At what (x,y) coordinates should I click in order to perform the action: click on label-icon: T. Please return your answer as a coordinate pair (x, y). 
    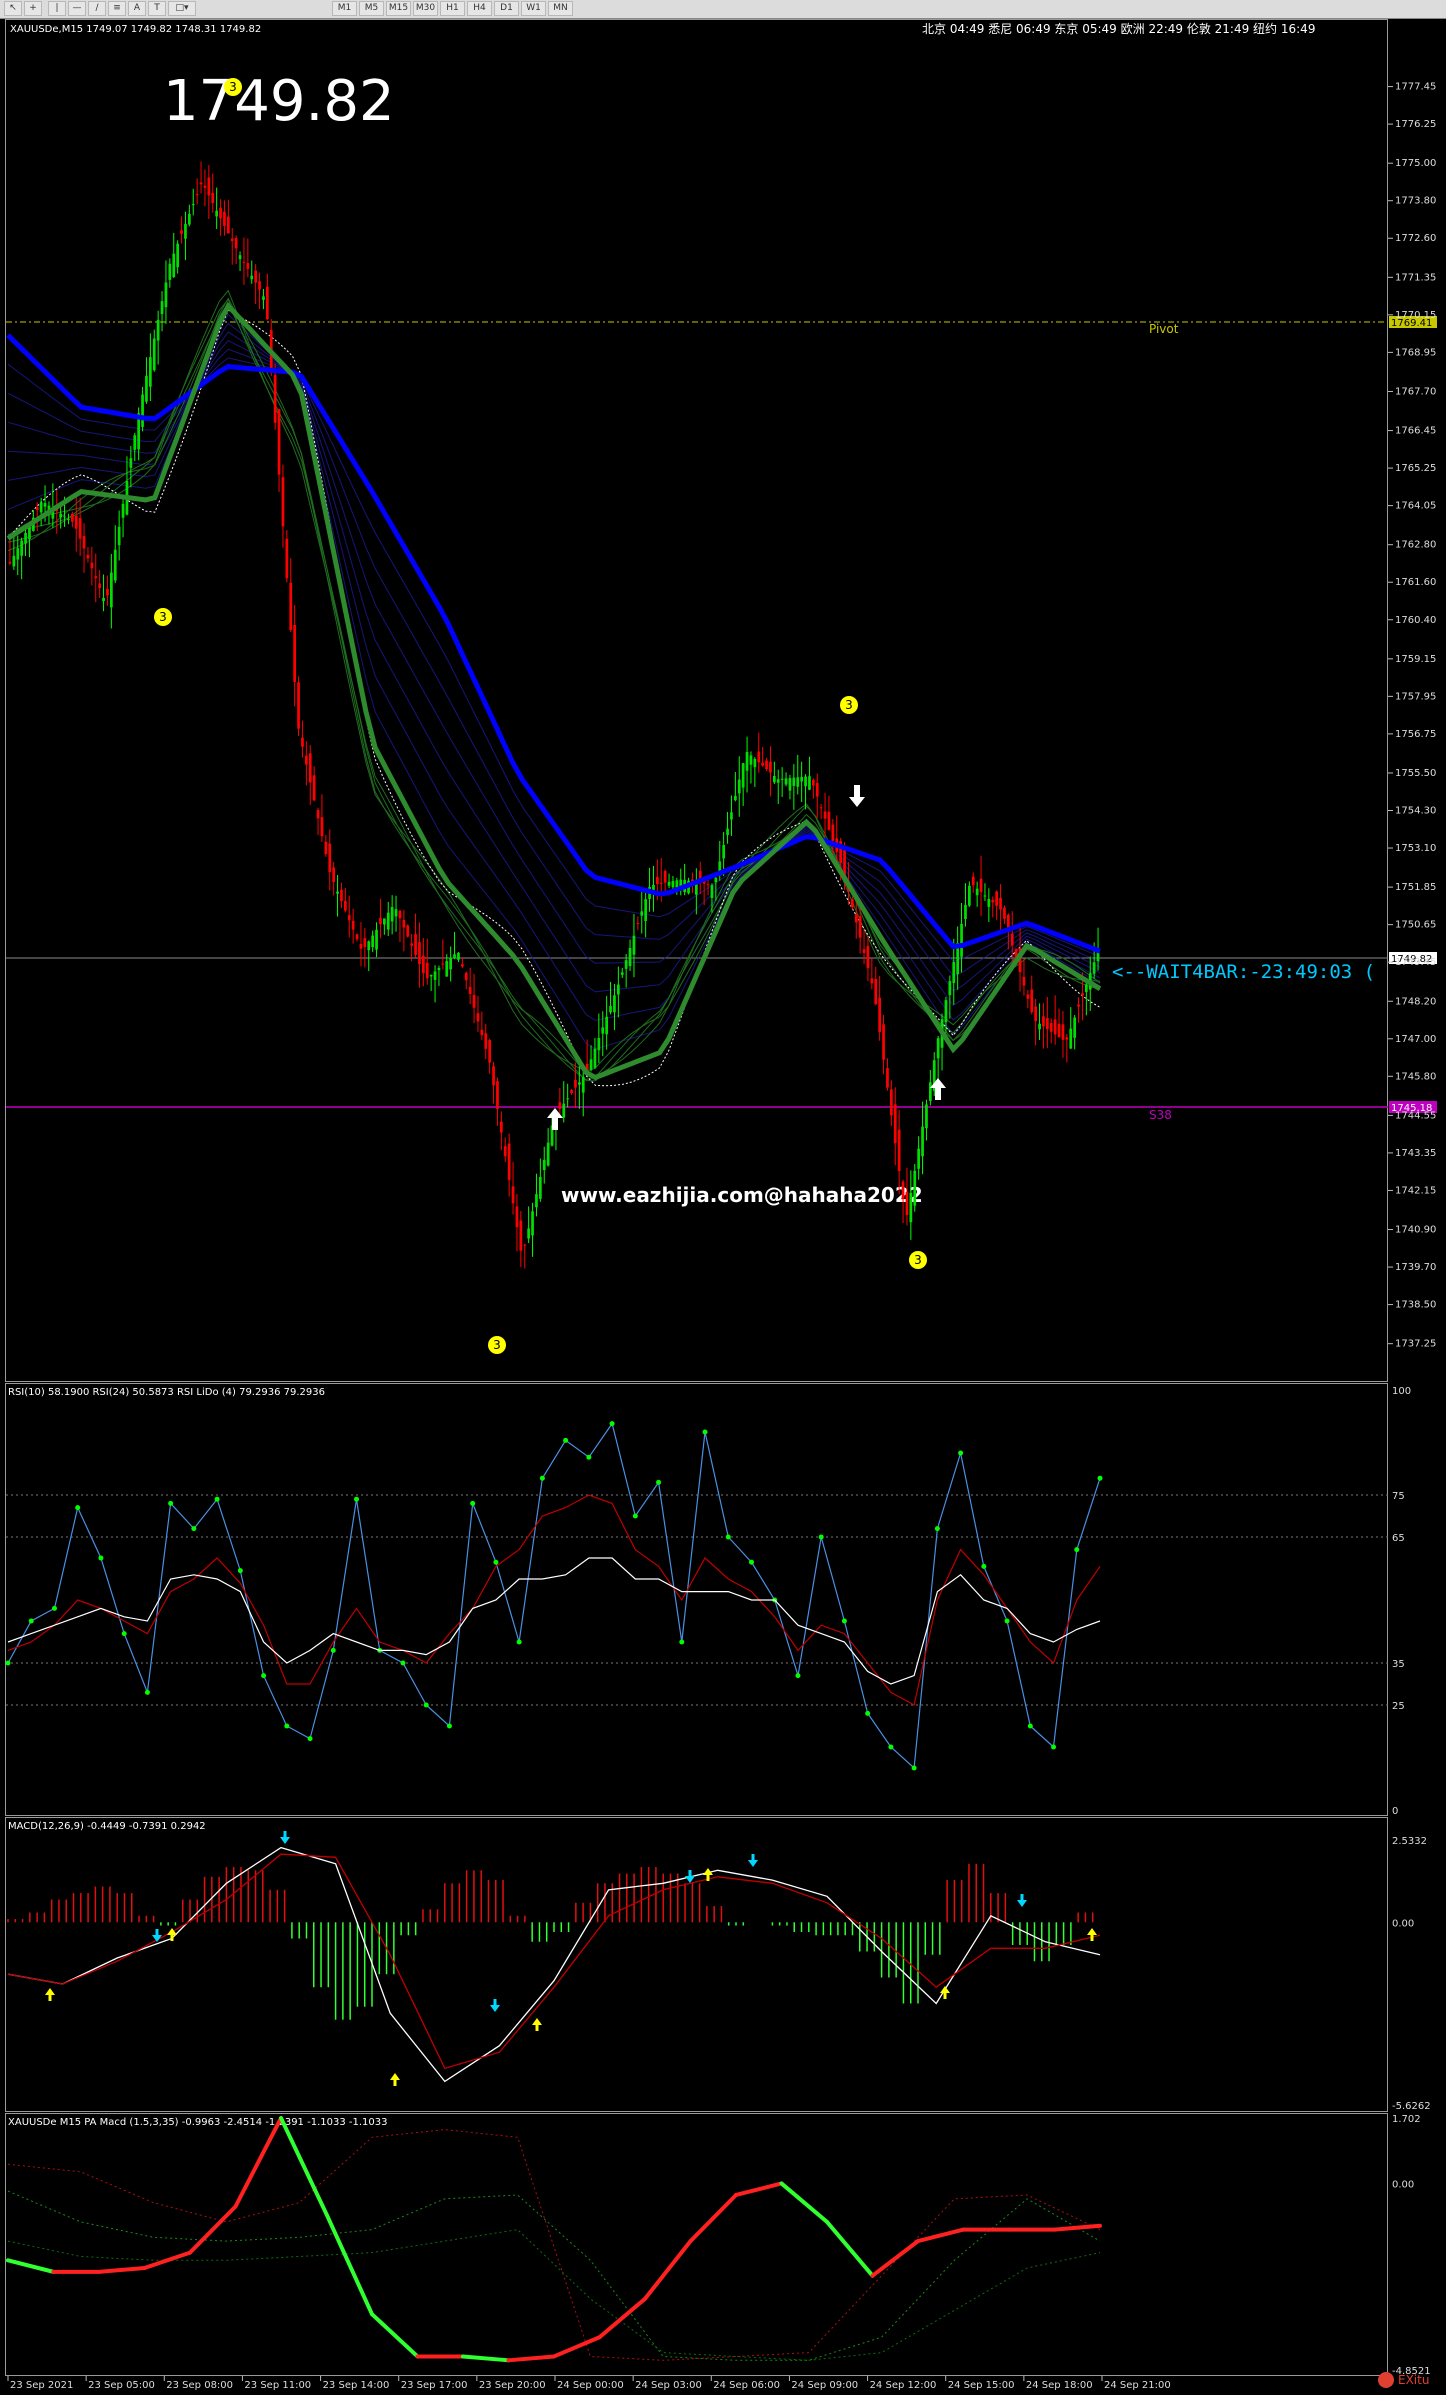
    Looking at the image, I should click on (157, 8).